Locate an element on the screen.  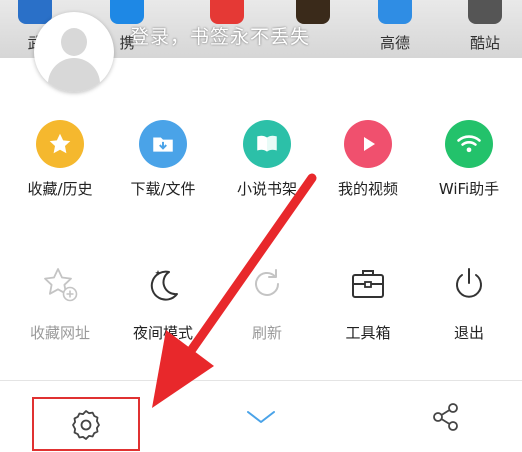
toolbox-icon is located at coordinates (368, 284).